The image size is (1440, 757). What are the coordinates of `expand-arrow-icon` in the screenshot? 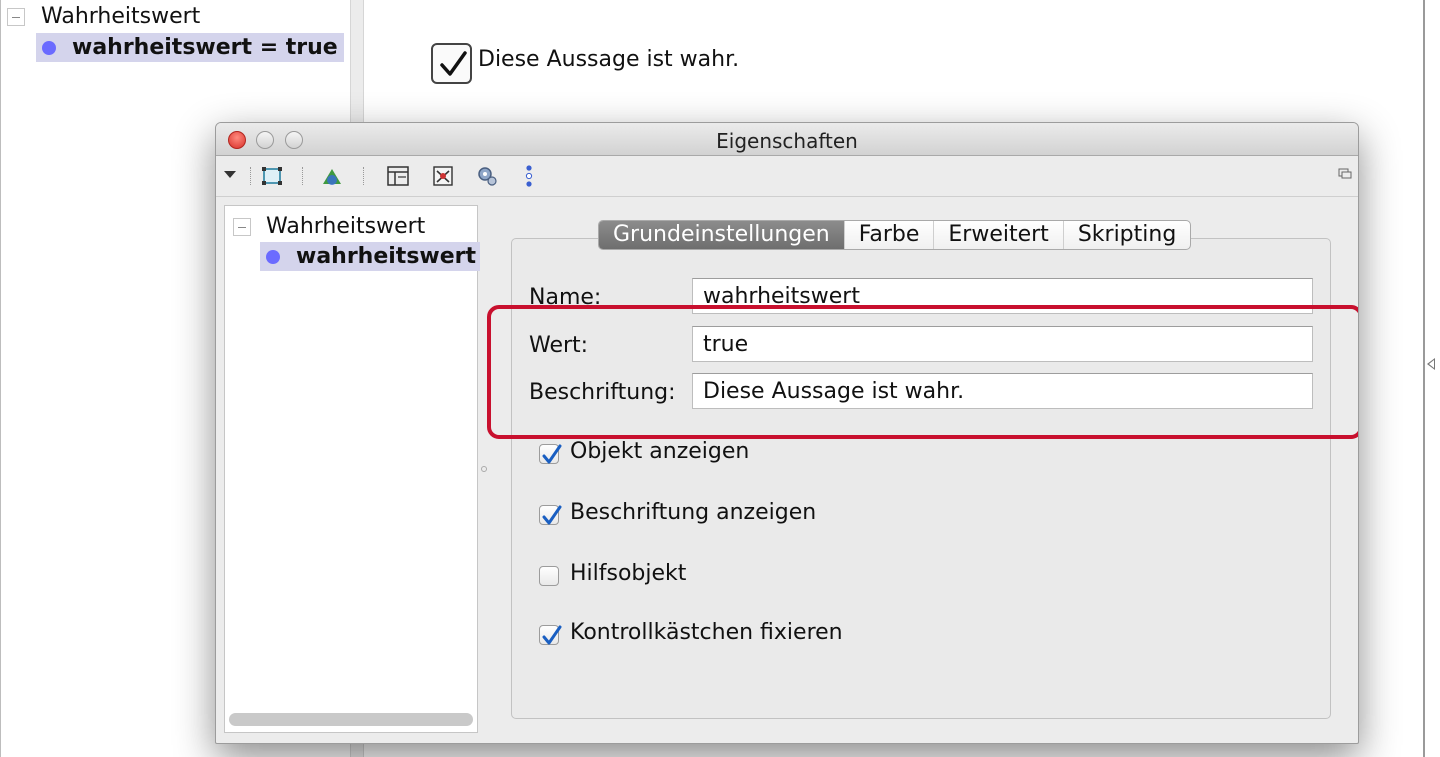 It's located at (1431, 364).